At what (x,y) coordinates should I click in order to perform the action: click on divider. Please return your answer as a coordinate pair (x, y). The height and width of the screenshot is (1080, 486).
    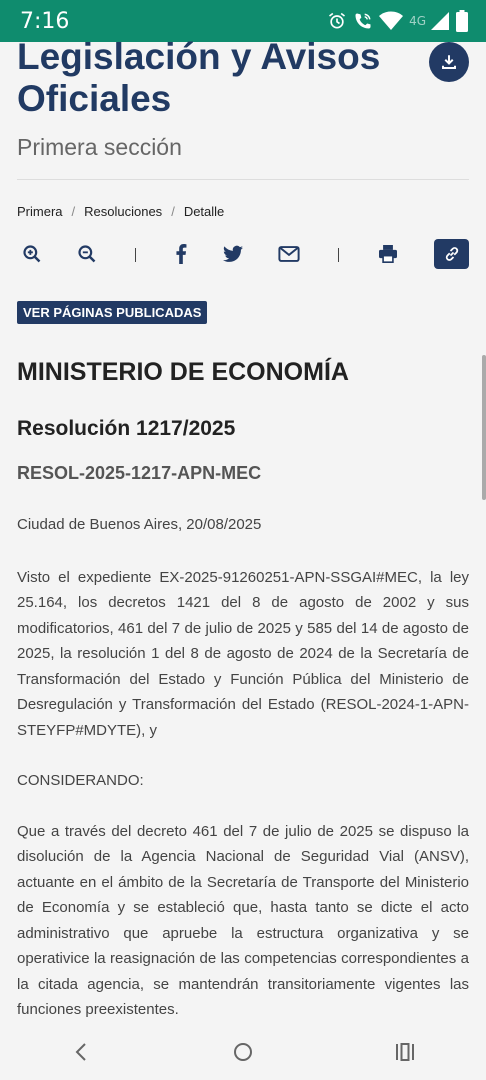
    Looking at the image, I should click on (243, 179).